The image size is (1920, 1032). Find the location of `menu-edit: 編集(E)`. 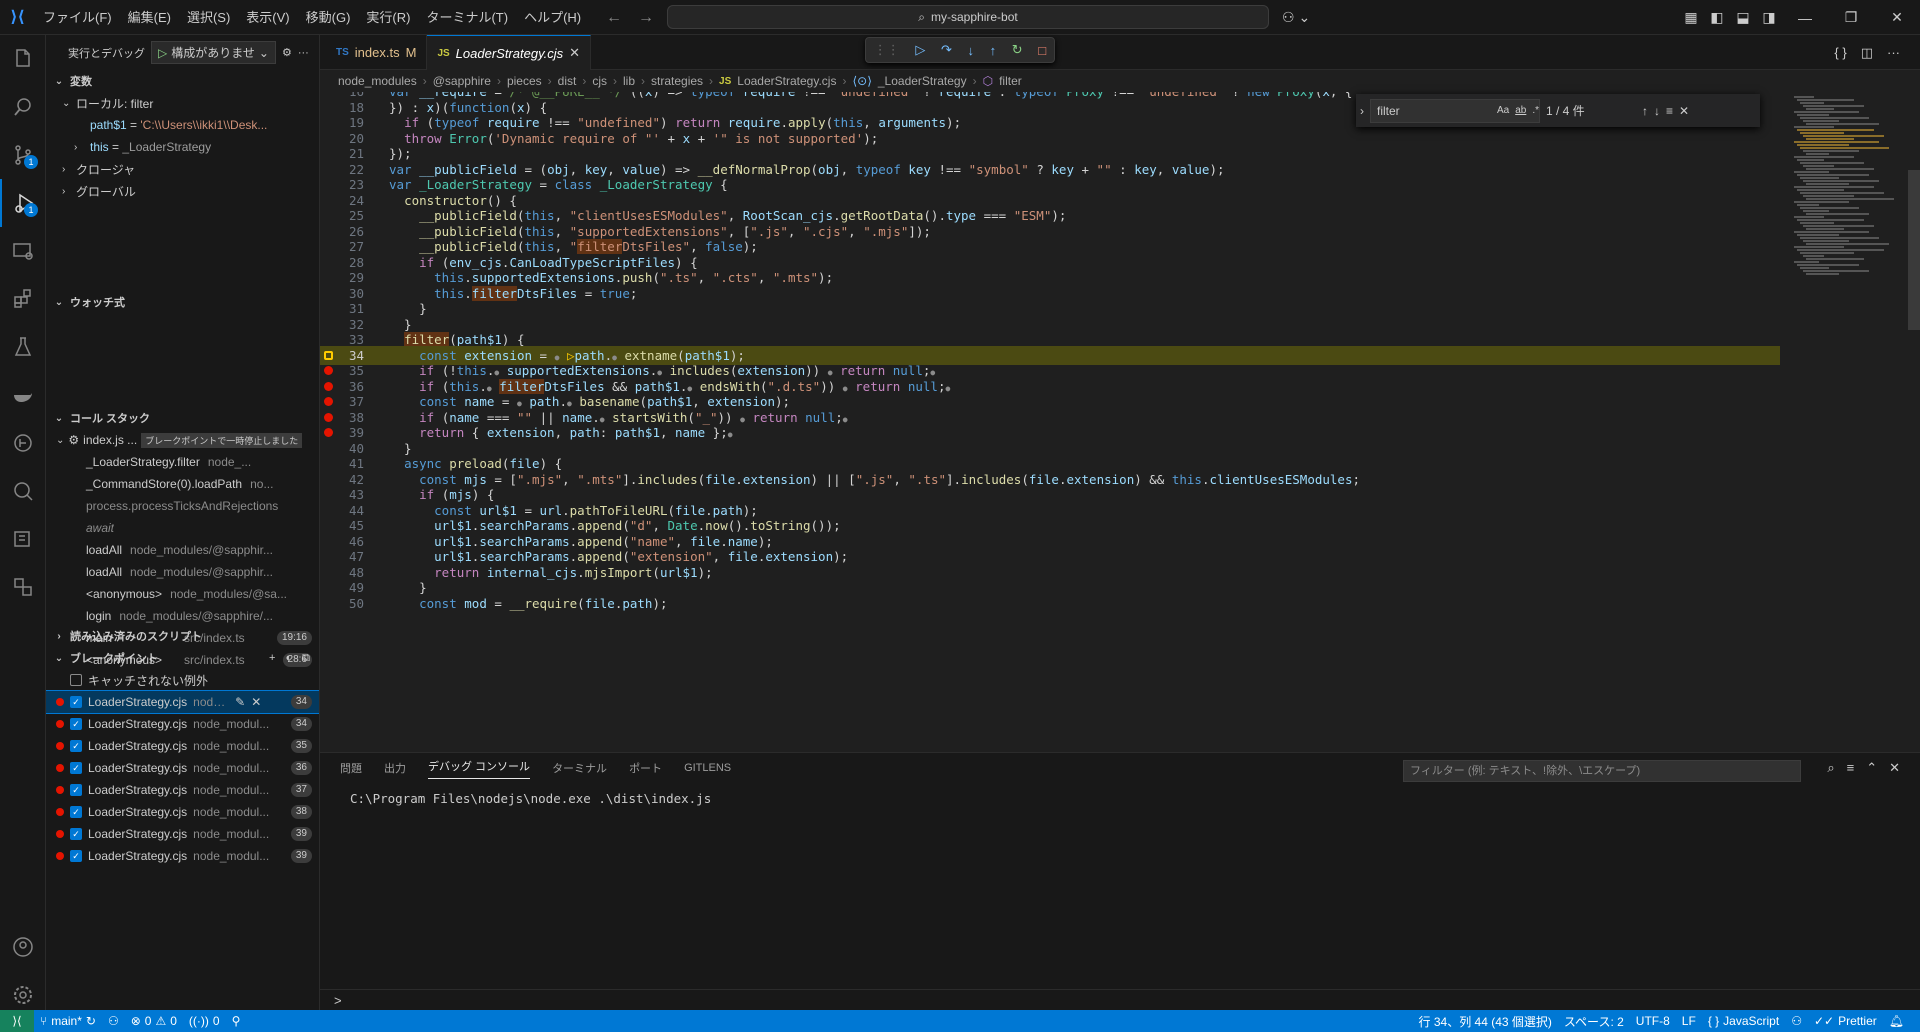

menu-edit: 編集(E) is located at coordinates (149, 17).